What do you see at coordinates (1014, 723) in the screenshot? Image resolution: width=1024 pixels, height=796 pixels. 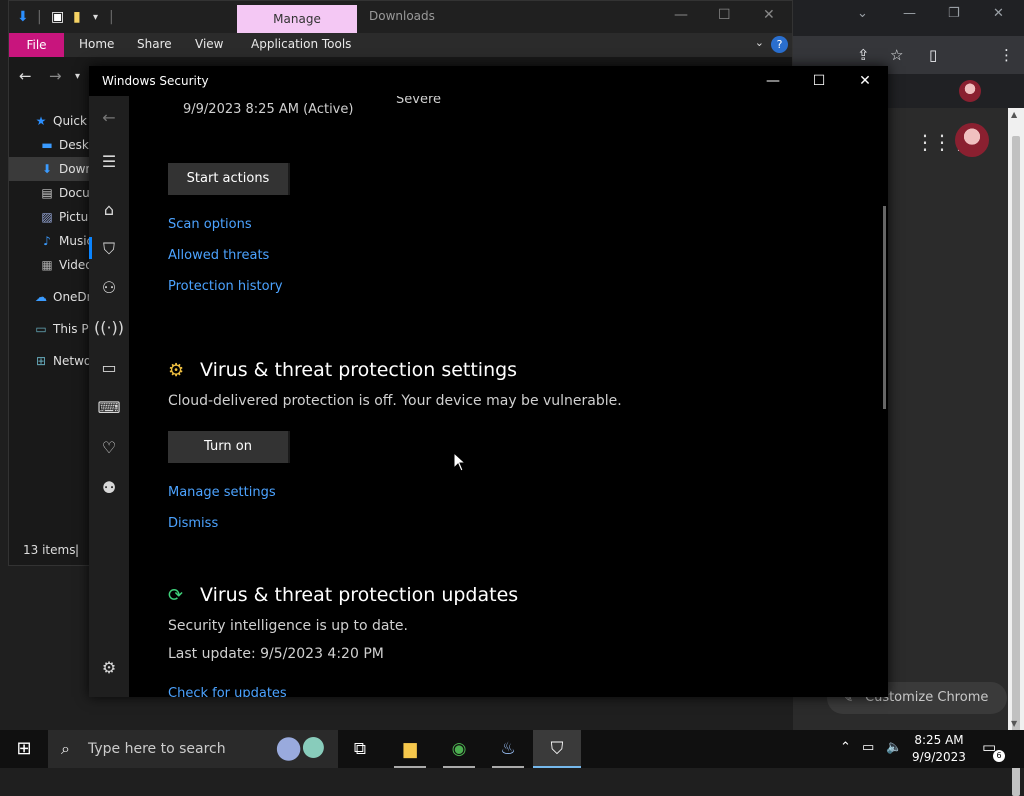 I see `scroll-down-icon: ▼` at bounding box center [1014, 723].